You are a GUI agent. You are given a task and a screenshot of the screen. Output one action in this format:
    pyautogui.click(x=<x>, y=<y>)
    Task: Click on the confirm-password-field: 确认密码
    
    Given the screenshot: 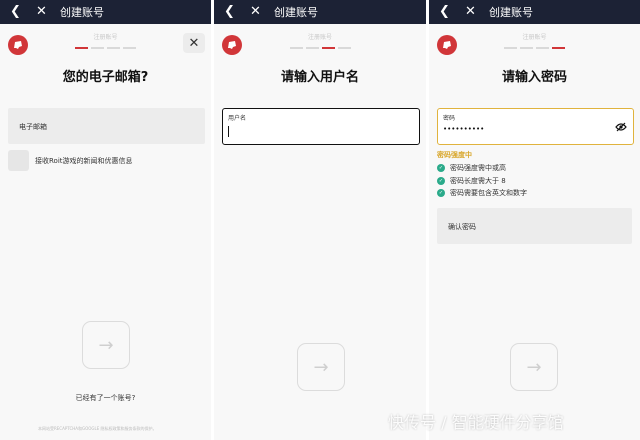 What is the action you would take?
    pyautogui.click(x=534, y=226)
    